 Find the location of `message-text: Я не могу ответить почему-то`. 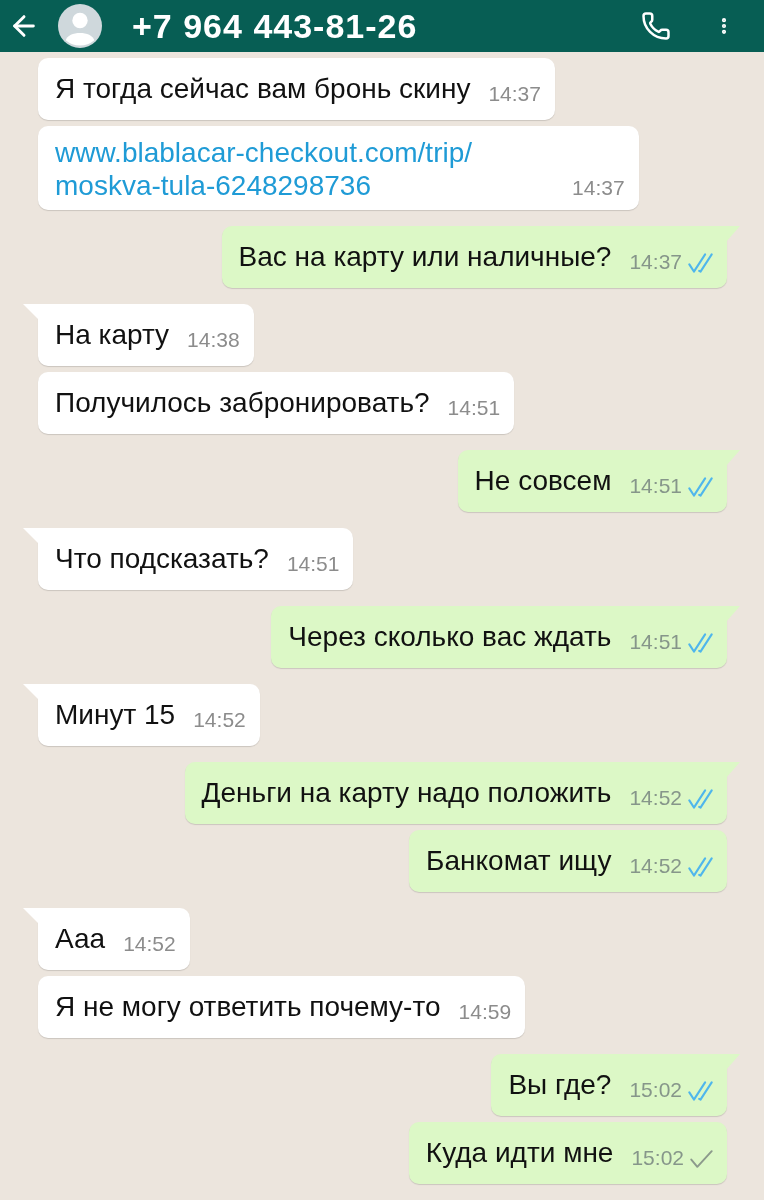

message-text: Я не могу ответить почему-то is located at coordinates (248, 1007).